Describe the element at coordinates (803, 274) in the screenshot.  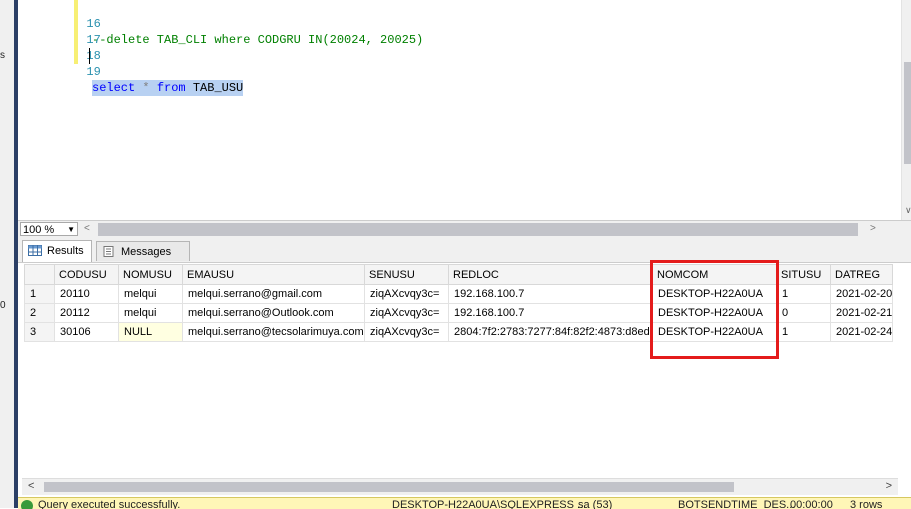
I see `column-header: SITUSU` at that location.